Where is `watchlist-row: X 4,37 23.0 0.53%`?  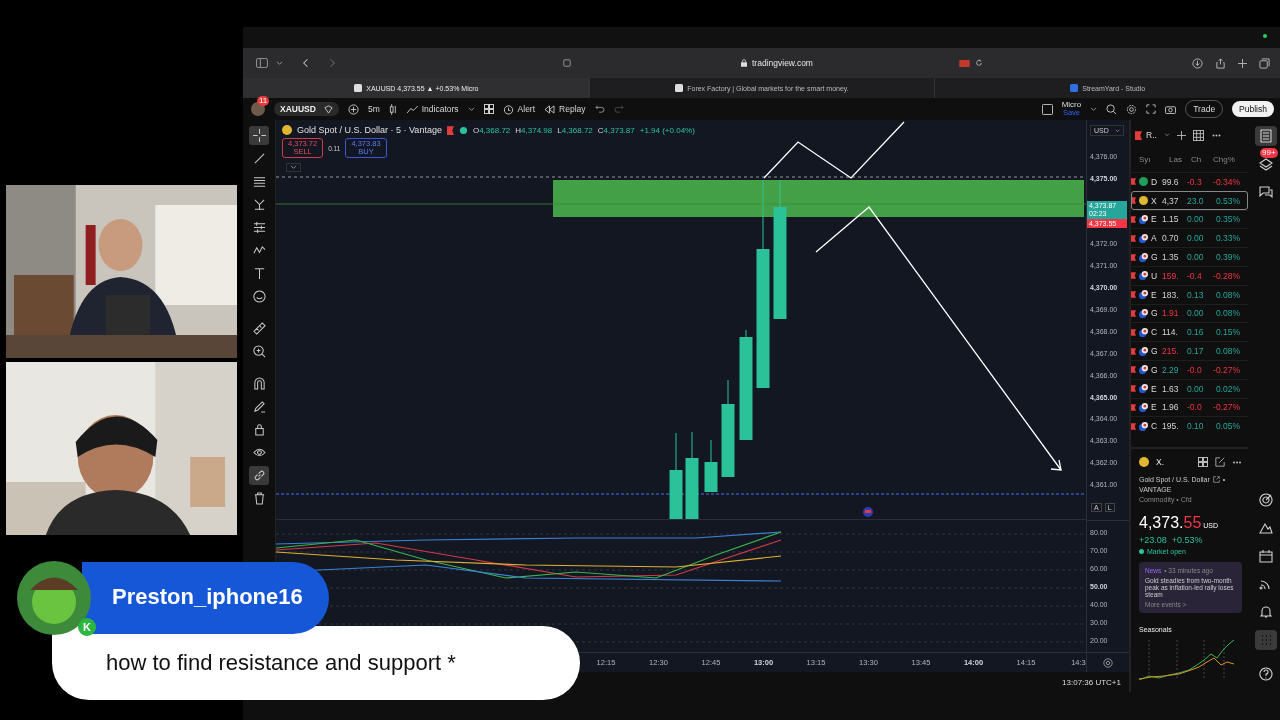 watchlist-row: X 4,37 23.0 0.53% is located at coordinates (1189, 200).